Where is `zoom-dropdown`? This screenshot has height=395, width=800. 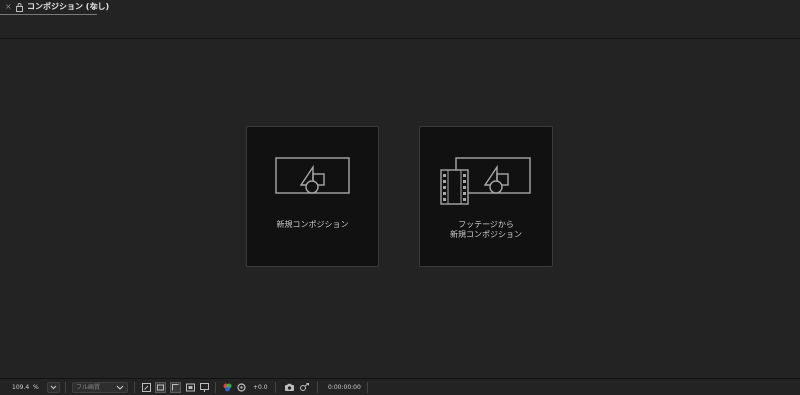 zoom-dropdown is located at coordinates (53, 387).